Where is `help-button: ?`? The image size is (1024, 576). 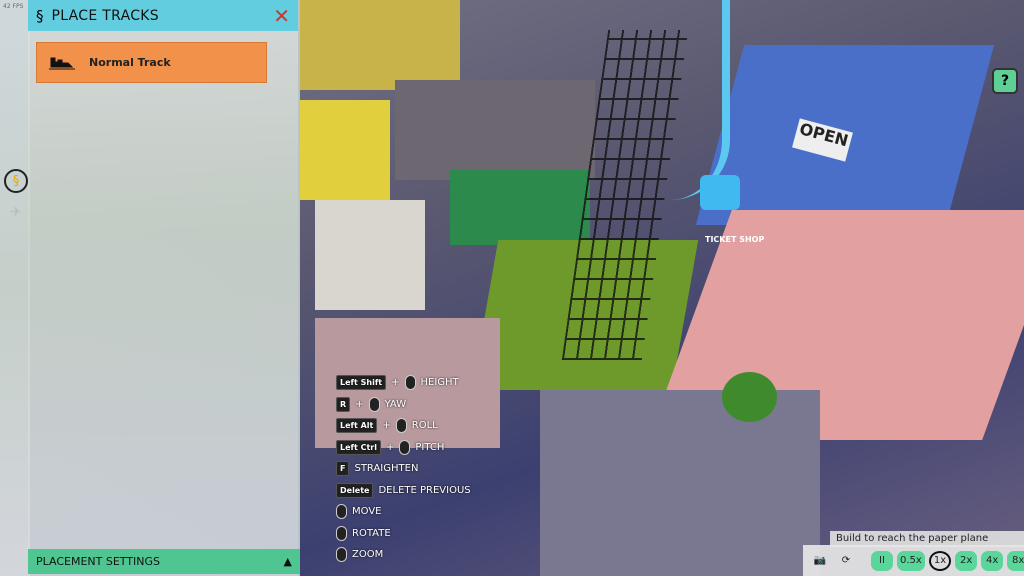 help-button: ? is located at coordinates (1005, 81).